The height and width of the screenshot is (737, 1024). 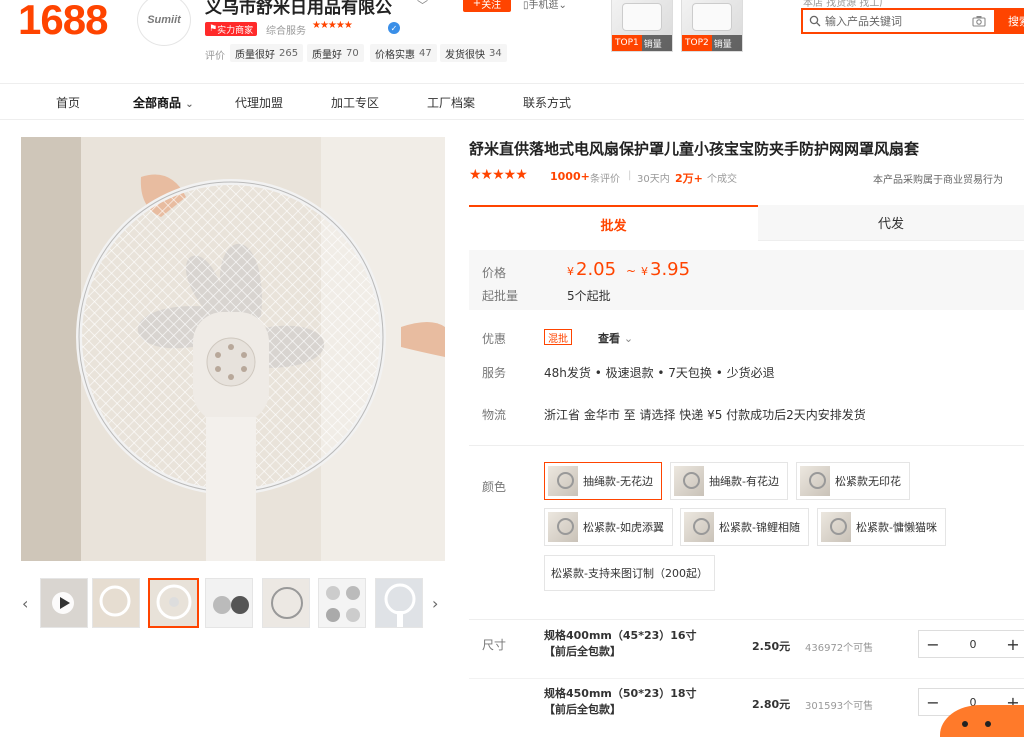 I want to click on shop-avatar-text: Sumiit, so click(x=164, y=20).